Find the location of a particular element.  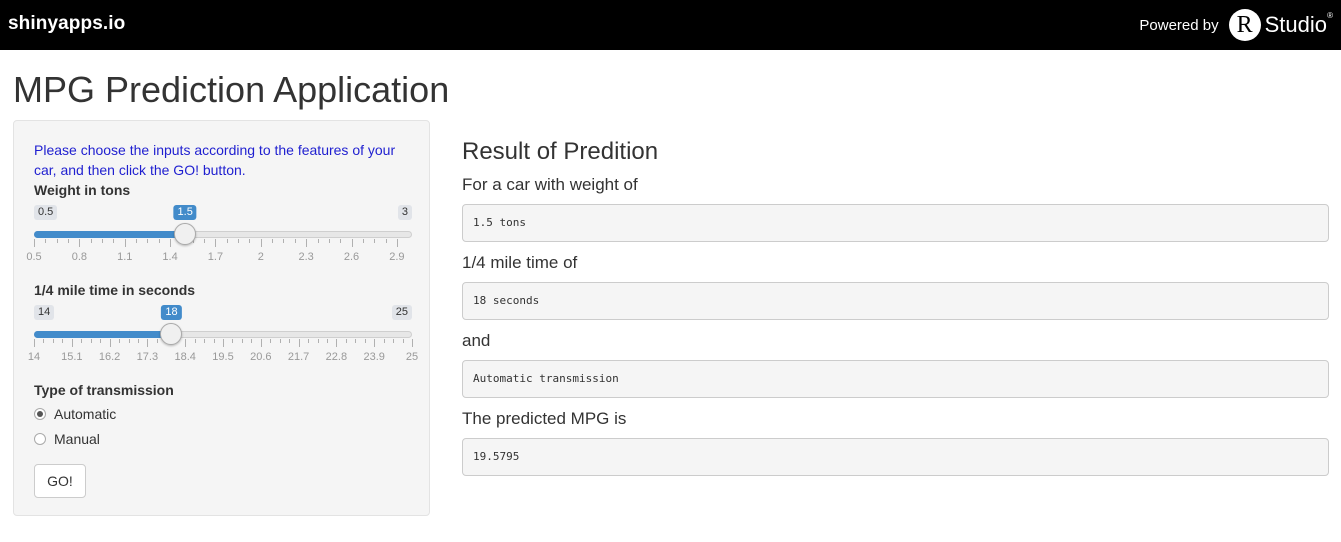

slider-tick-label: 17.3 is located at coordinates (147, 357).